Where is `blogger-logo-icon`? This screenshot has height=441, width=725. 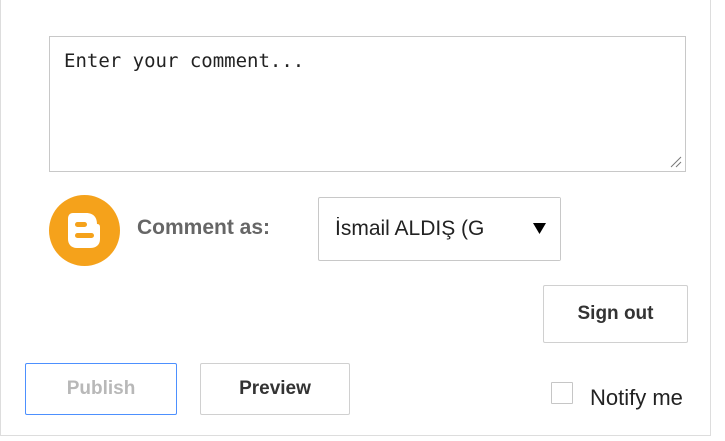 blogger-logo-icon is located at coordinates (84, 230).